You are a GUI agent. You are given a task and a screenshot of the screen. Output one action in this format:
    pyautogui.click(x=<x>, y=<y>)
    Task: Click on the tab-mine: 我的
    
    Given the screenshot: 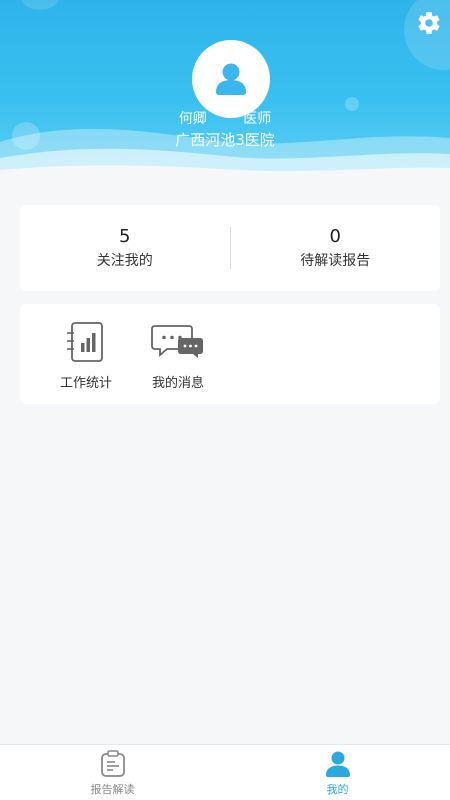 What is the action you would take?
    pyautogui.click(x=337, y=772)
    